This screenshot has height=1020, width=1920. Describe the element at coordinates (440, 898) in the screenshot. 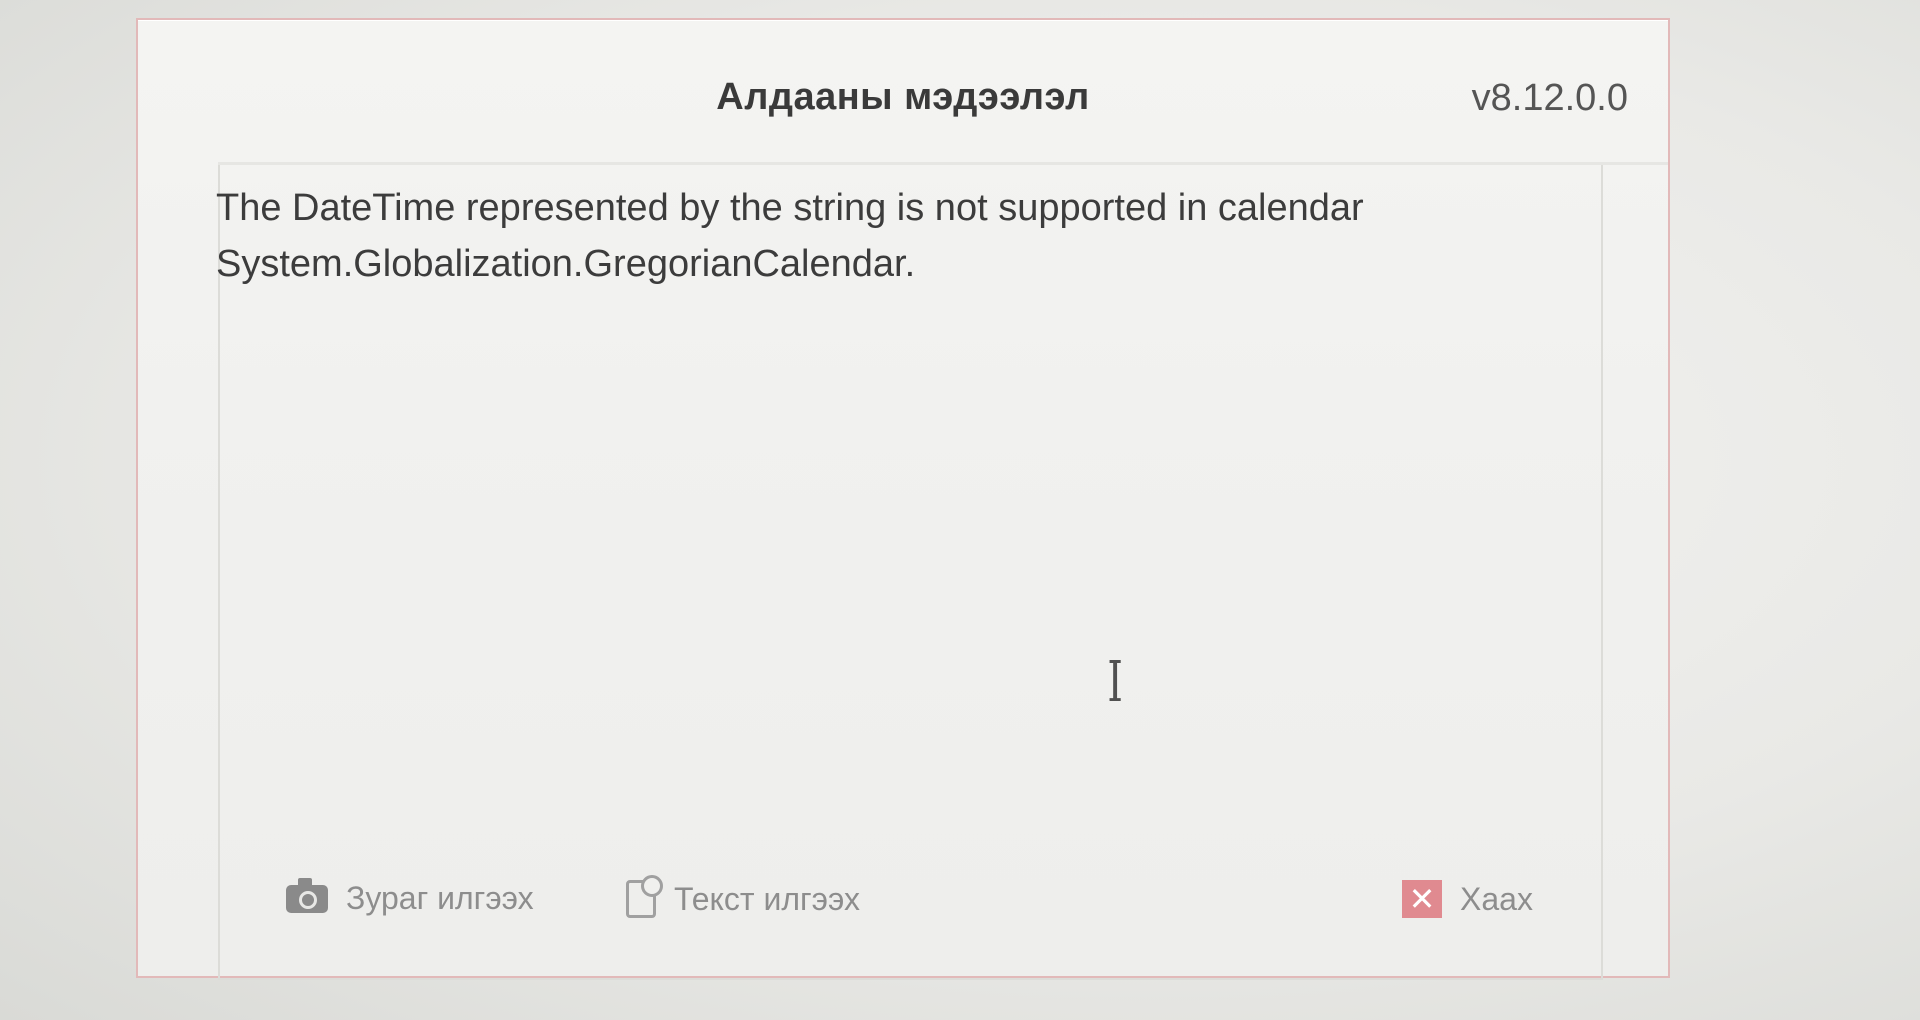

I see `send-image-label: Зураг илгээх` at that location.